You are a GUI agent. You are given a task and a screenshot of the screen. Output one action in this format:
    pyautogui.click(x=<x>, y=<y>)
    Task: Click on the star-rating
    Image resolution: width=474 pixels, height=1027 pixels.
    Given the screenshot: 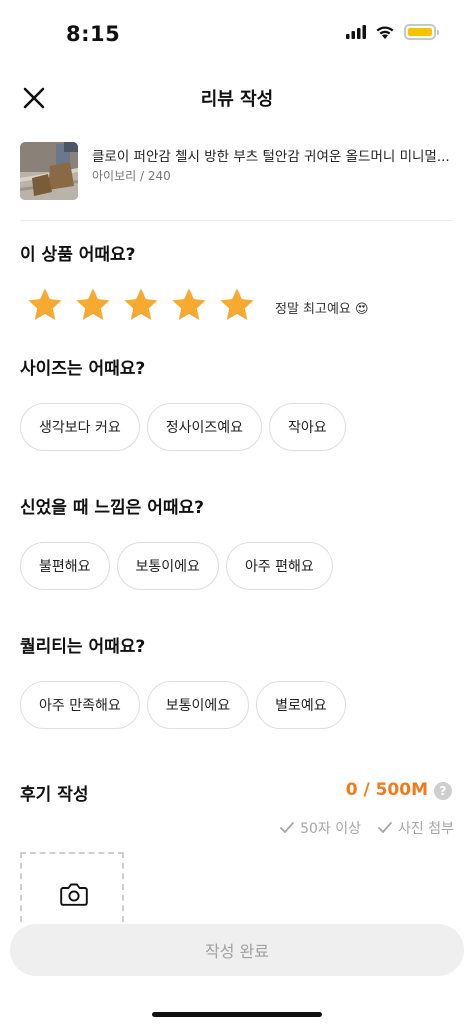 What is the action you would take?
    pyautogui.click(x=141, y=305)
    